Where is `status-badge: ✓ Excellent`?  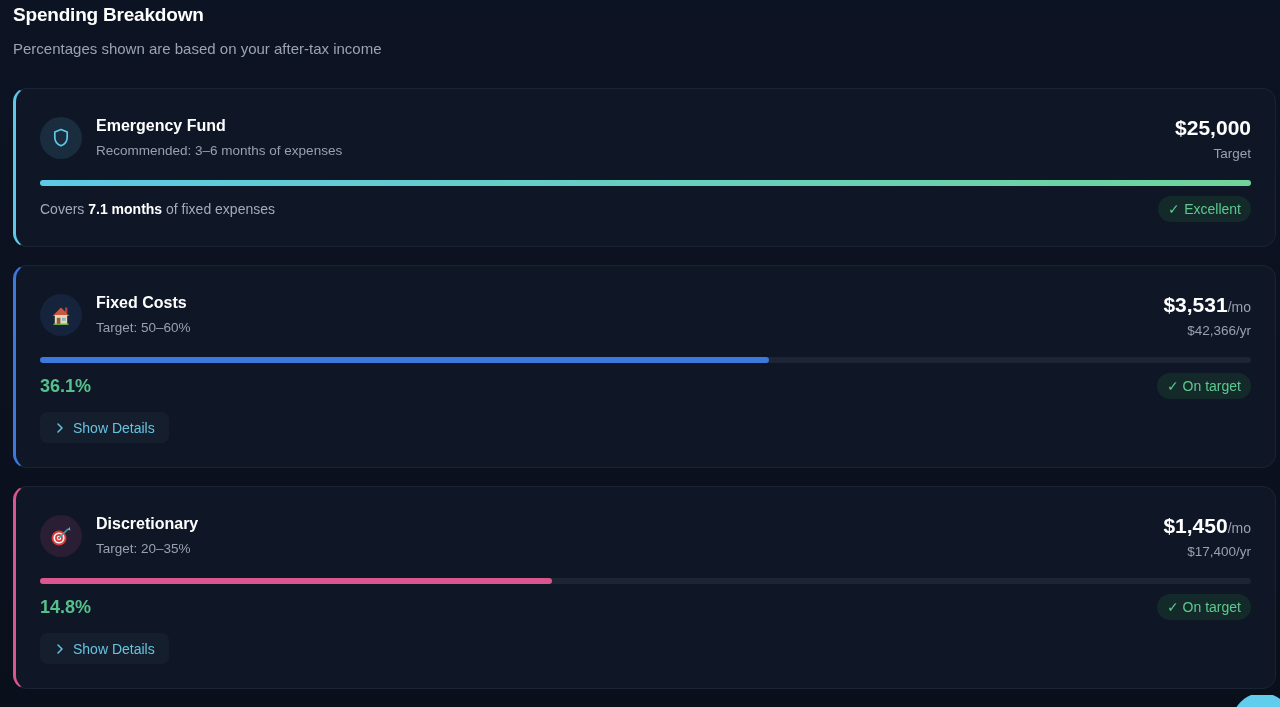 status-badge: ✓ Excellent is located at coordinates (1204, 209).